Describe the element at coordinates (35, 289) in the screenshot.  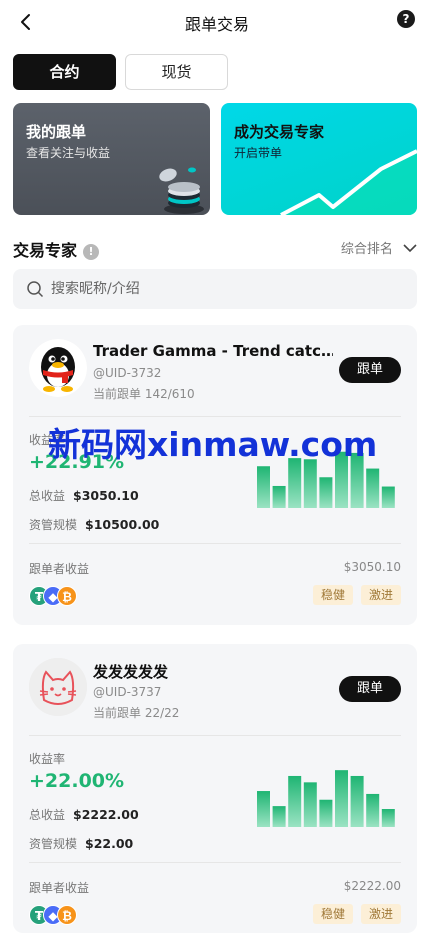
I see `search-icon` at that location.